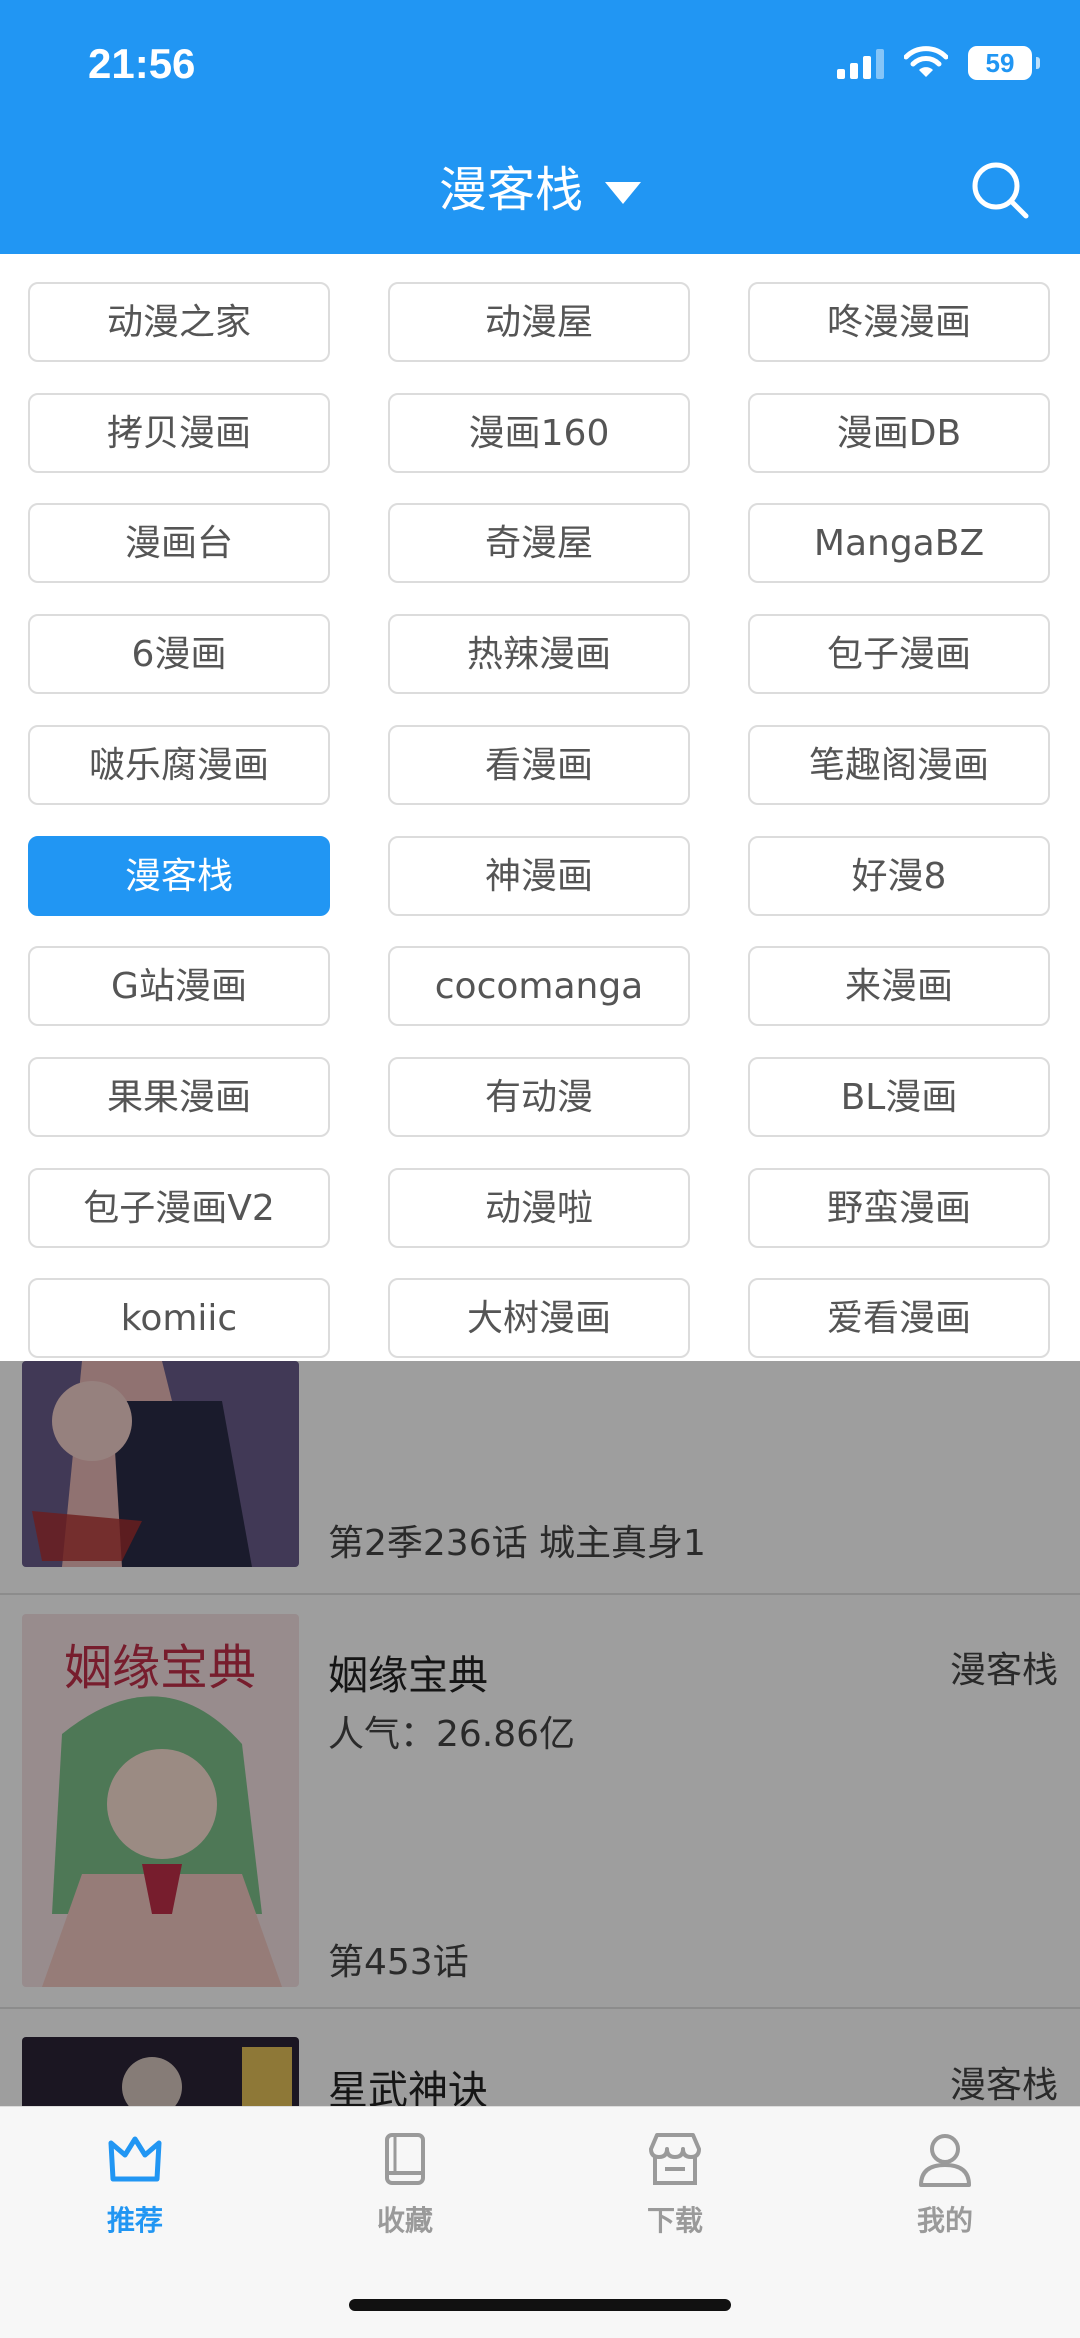 The image size is (1080, 2338). Describe the element at coordinates (539, 322) in the screenshot. I see `source-chip: 动漫屋` at that location.